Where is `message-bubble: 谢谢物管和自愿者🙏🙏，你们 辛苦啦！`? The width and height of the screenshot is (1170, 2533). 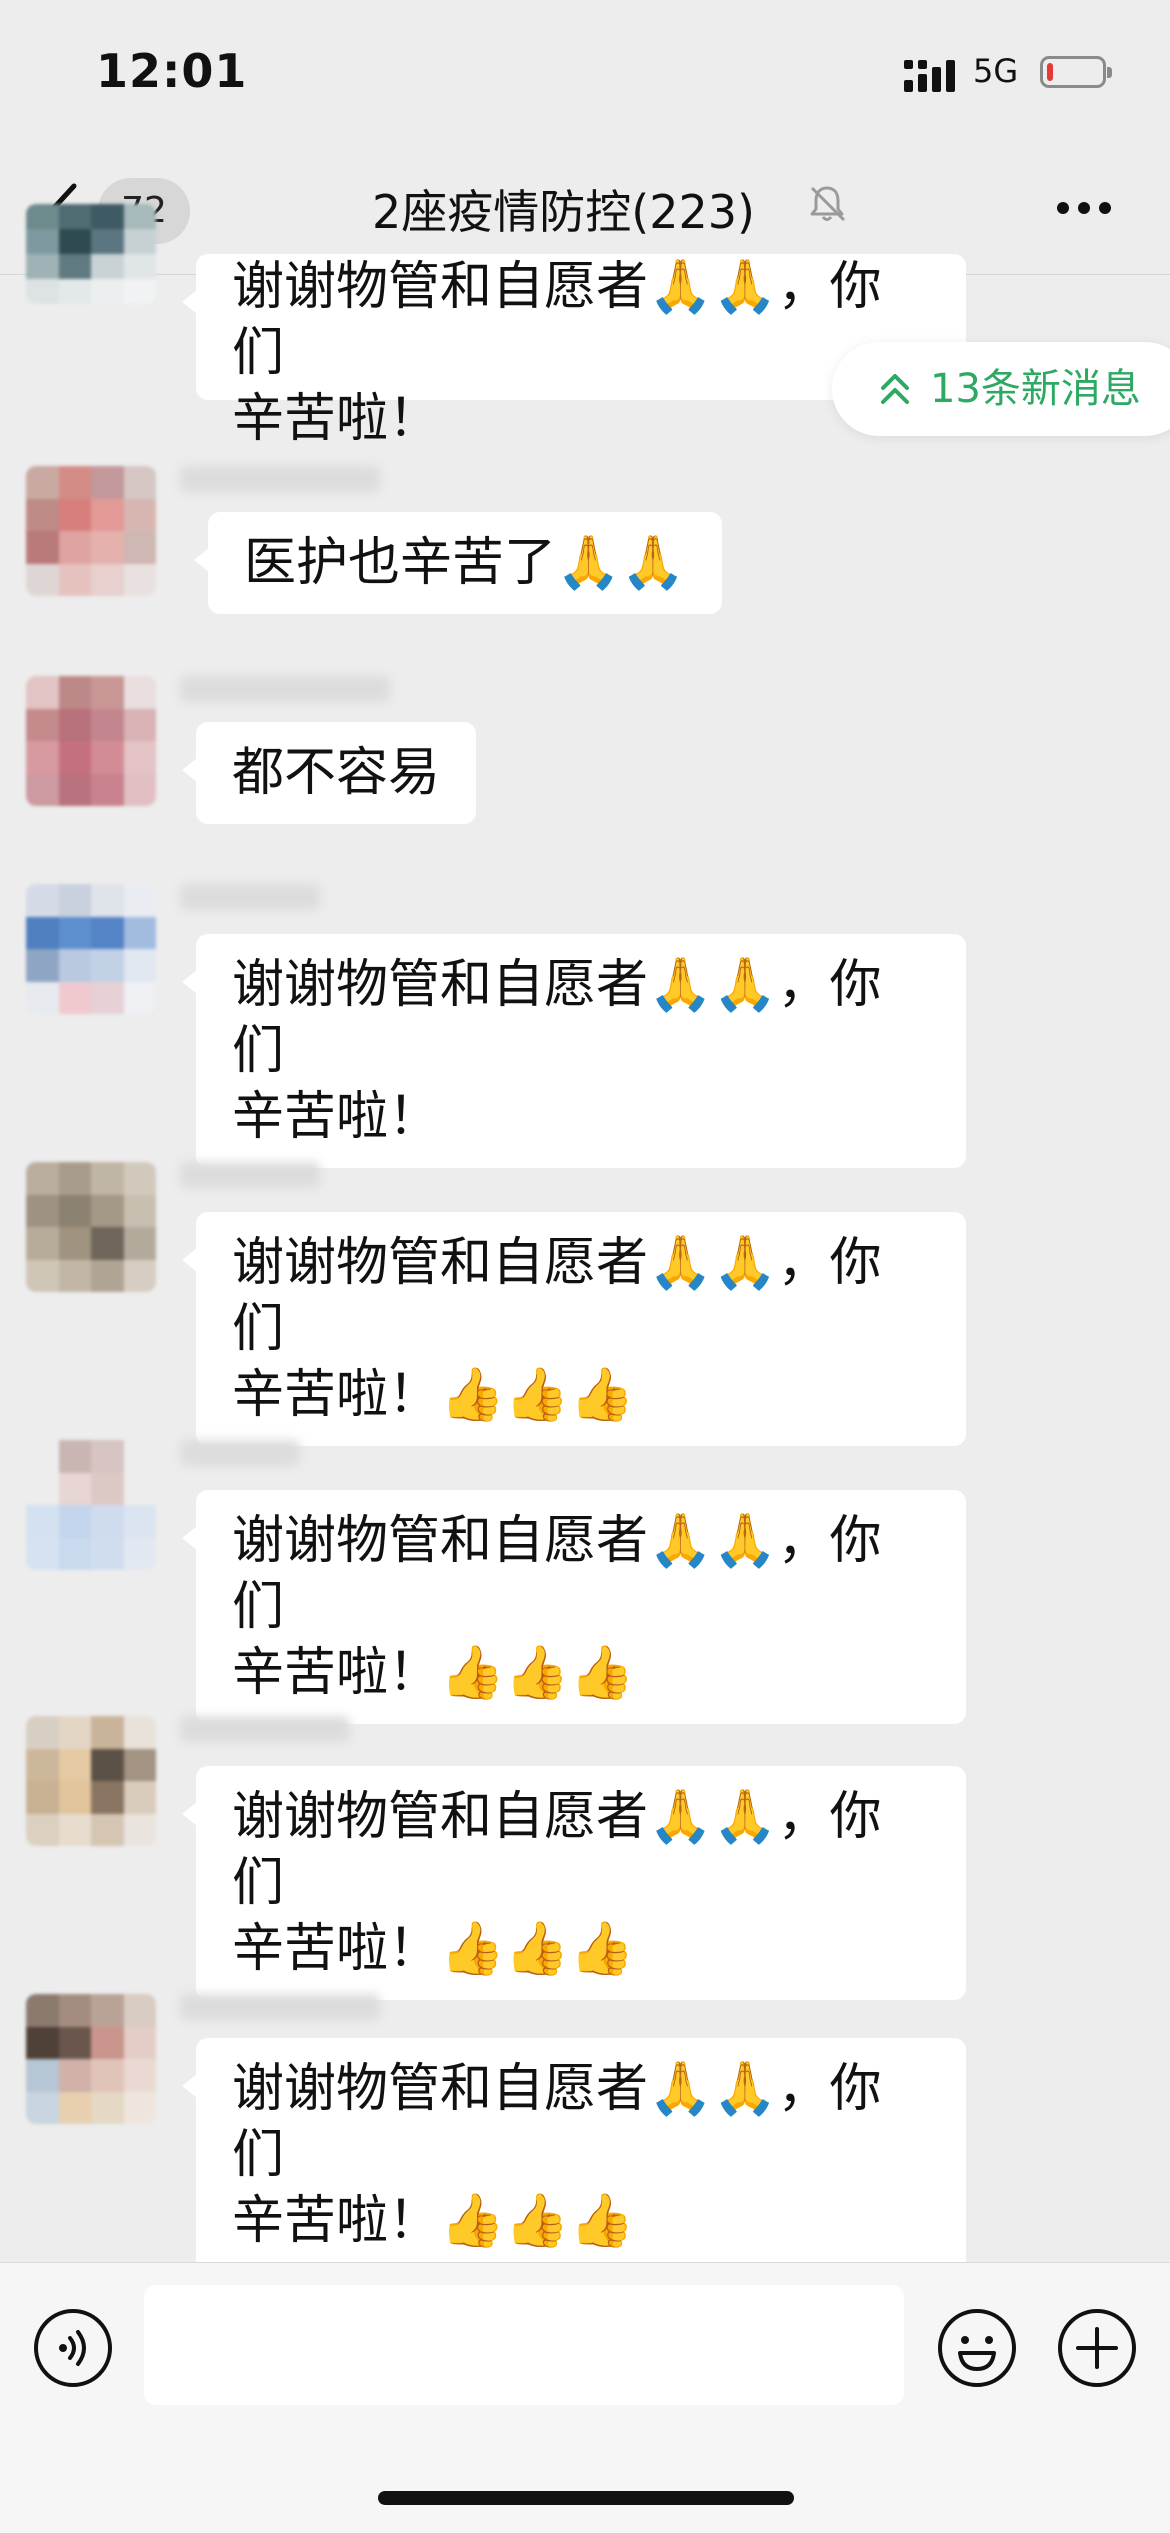
message-bubble: 谢谢物管和自愿者🙏🙏，你们 辛苦啦！ is located at coordinates (574, 1051).